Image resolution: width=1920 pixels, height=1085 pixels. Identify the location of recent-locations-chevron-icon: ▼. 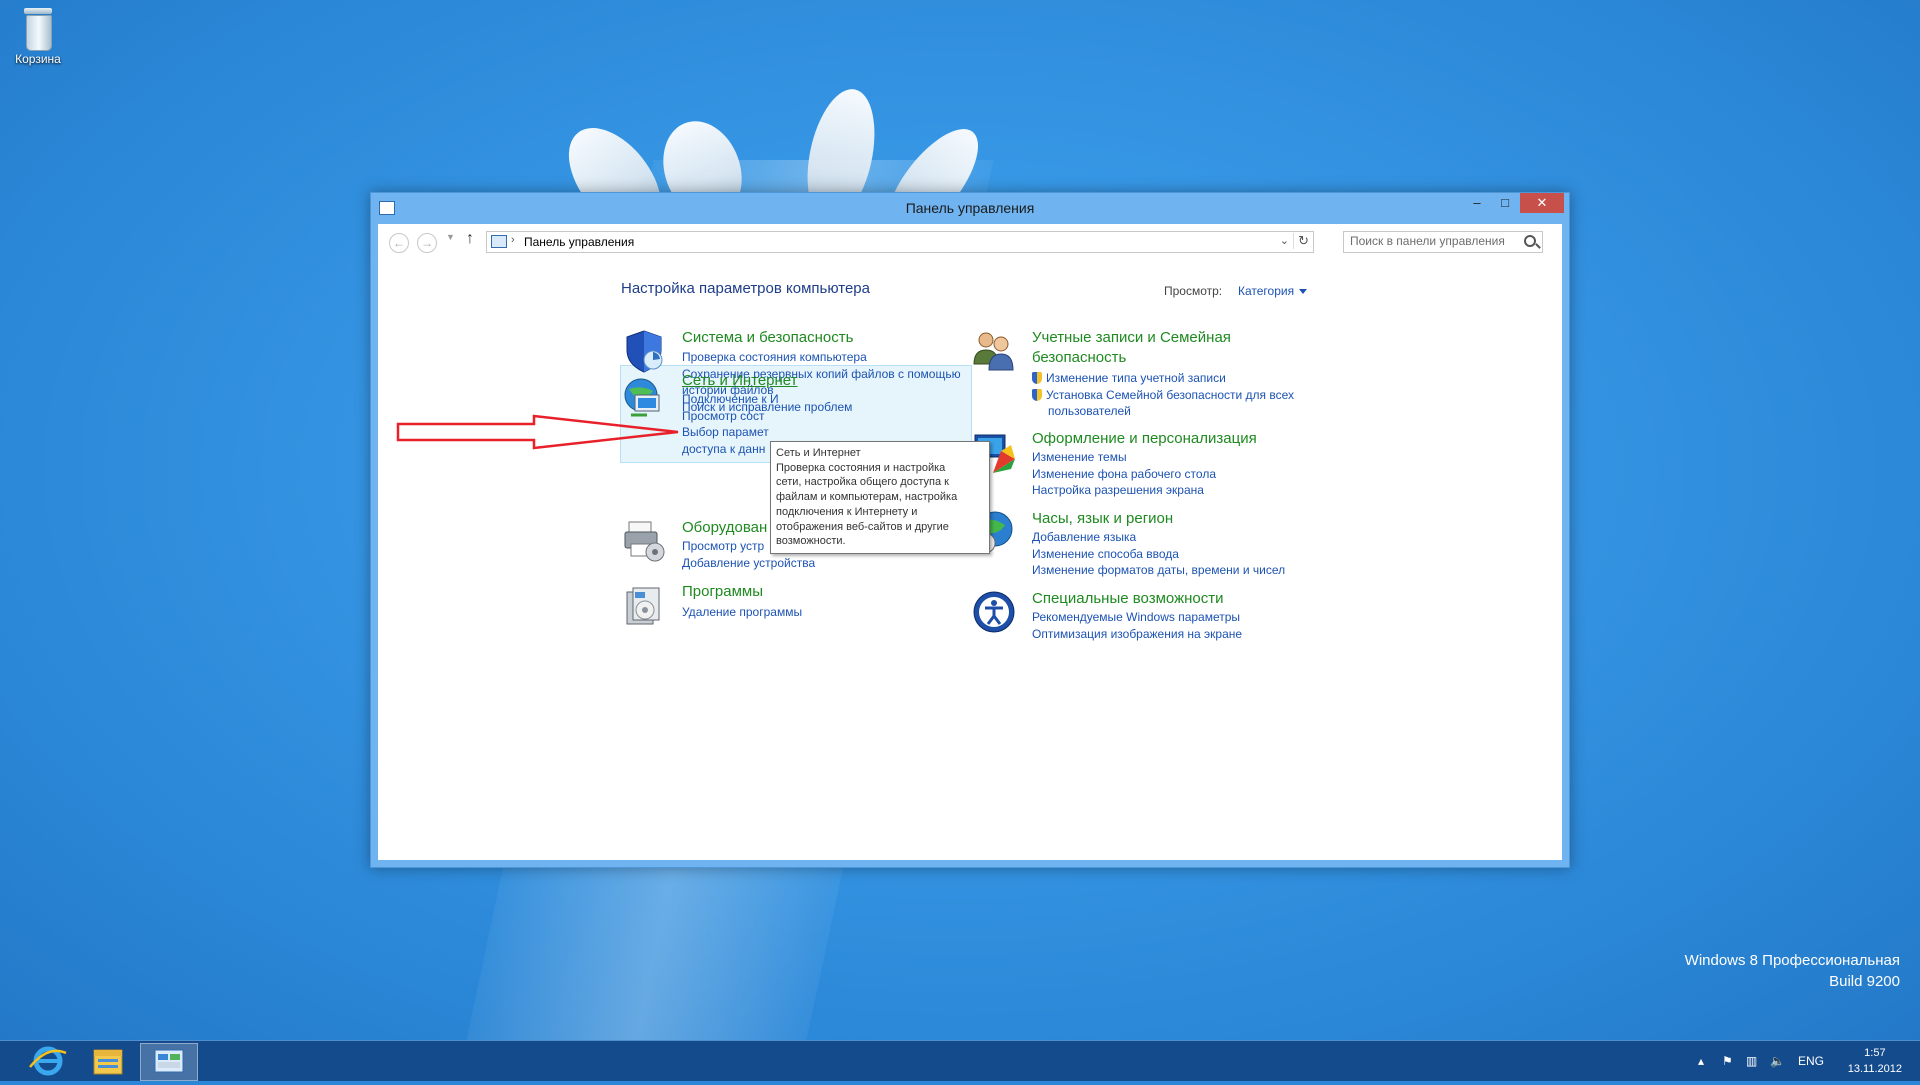
(450, 237).